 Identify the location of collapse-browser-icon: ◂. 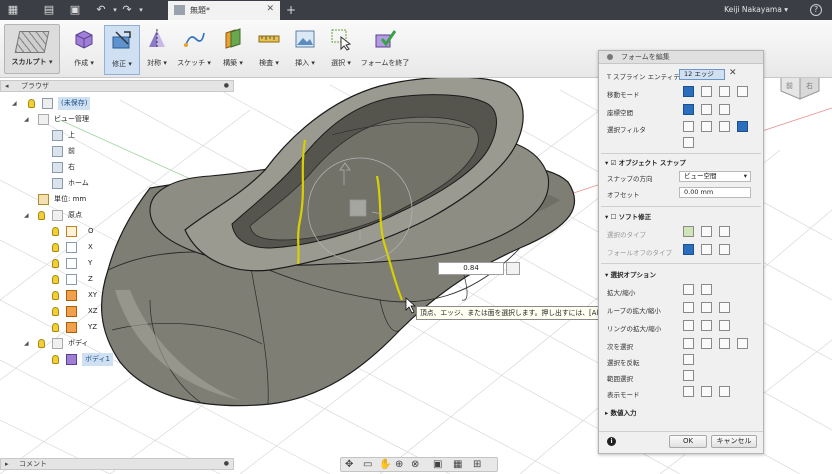
(7, 86).